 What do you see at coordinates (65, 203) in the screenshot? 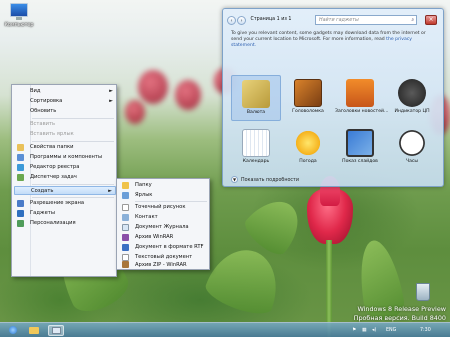
I see `menu-item-screen-resolution: Разрешение экрана` at bounding box center [65, 203].